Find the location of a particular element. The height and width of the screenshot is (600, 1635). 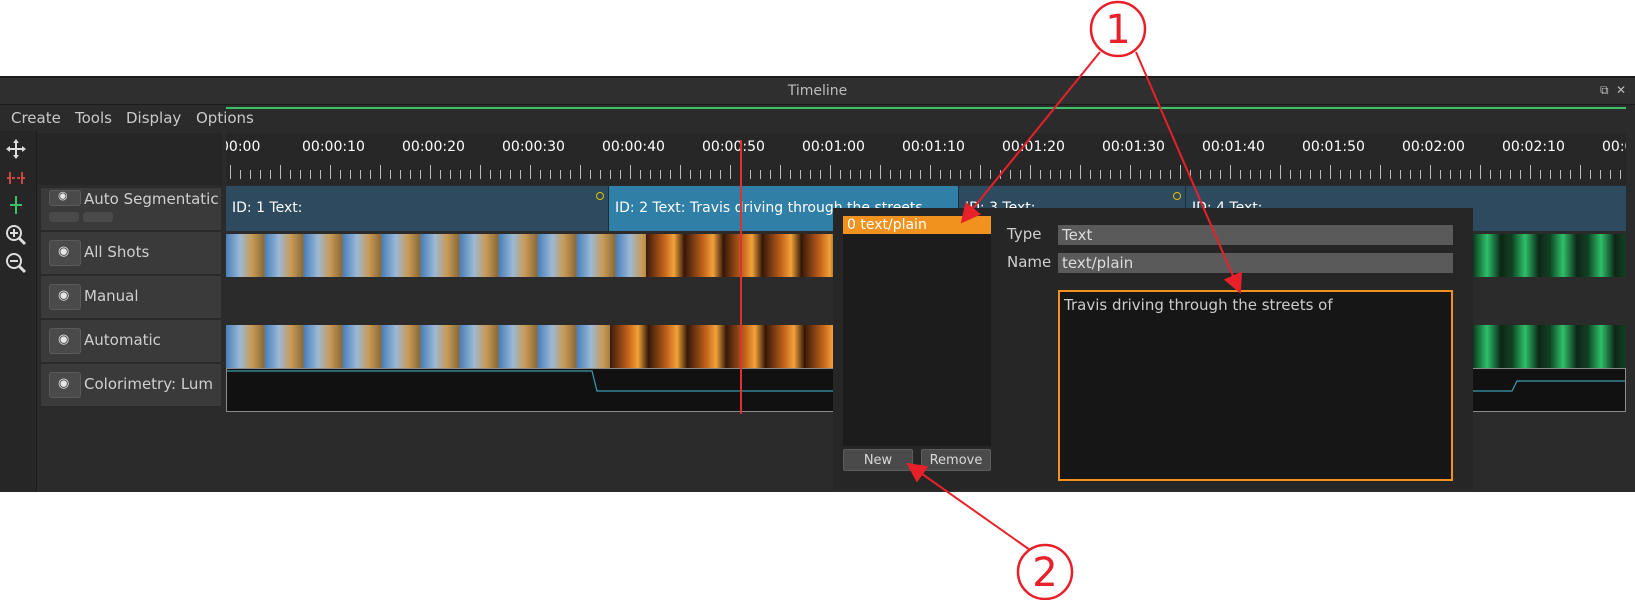

close-icon: ✕ is located at coordinates (1621, 90).